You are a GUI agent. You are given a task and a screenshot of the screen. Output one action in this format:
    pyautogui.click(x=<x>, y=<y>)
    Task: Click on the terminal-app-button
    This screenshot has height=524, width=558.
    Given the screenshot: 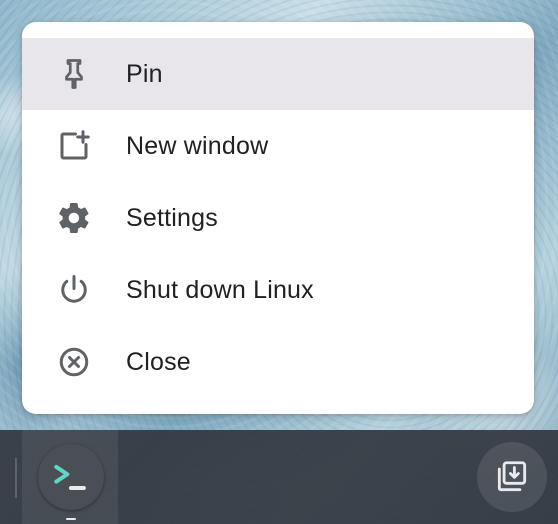 What is the action you would take?
    pyautogui.click(x=71, y=477)
    